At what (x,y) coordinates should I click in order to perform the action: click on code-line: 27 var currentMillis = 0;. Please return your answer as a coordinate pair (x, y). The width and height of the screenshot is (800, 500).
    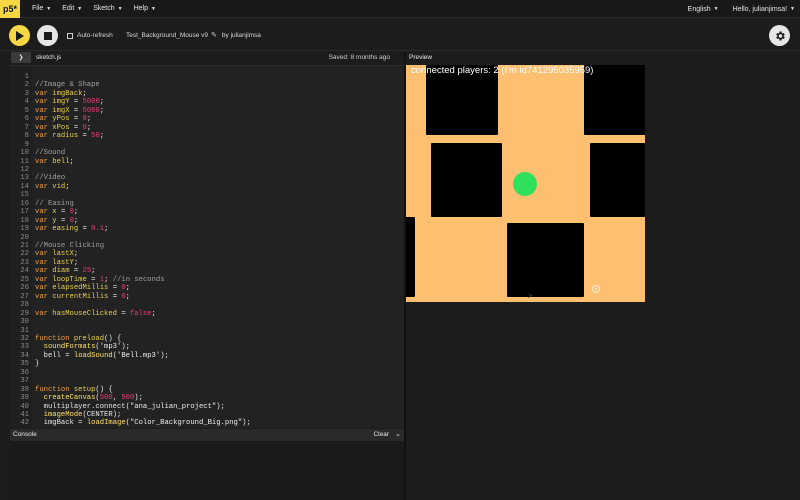
    Looking at the image, I should click on (70, 297).